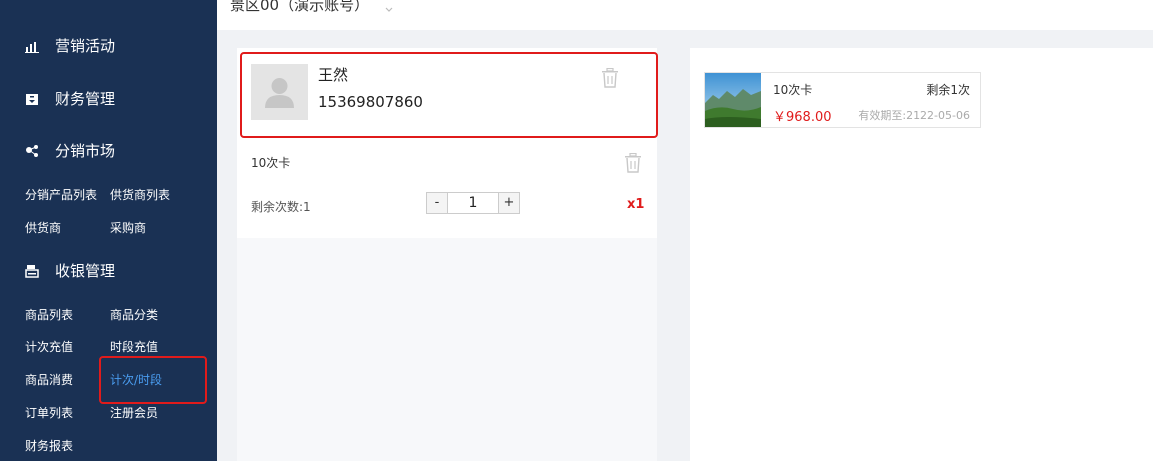  Describe the element at coordinates (49, 314) in the screenshot. I see `sidebar-item-product-list: 商品列表` at that location.